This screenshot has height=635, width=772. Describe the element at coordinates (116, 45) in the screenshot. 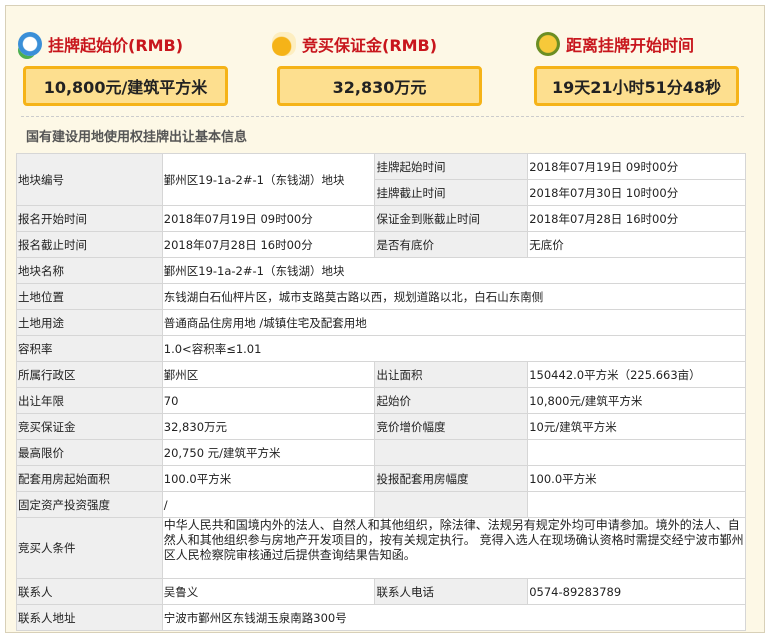

I see `start-price-title: 挂牌起始价(RMB)` at that location.